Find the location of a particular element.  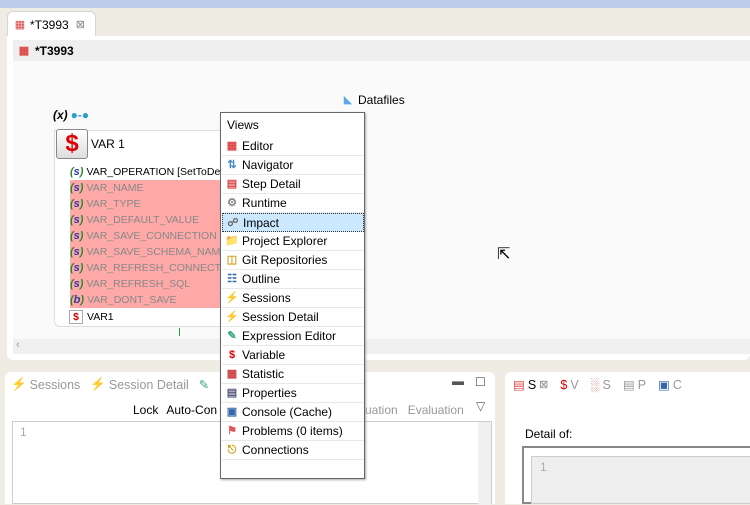

menu-item-git-repositories: ◫ Git Repositories is located at coordinates (293, 260).